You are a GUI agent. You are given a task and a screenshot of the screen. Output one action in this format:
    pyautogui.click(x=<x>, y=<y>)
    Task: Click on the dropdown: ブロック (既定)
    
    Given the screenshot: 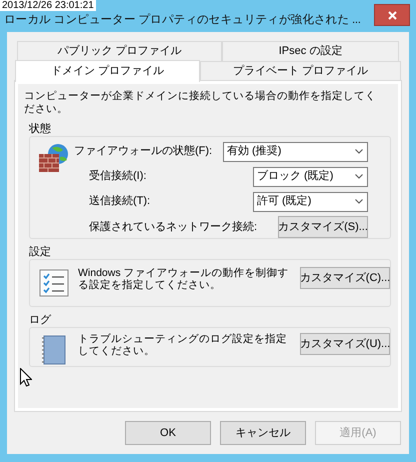 What is the action you would take?
    pyautogui.click(x=310, y=176)
    